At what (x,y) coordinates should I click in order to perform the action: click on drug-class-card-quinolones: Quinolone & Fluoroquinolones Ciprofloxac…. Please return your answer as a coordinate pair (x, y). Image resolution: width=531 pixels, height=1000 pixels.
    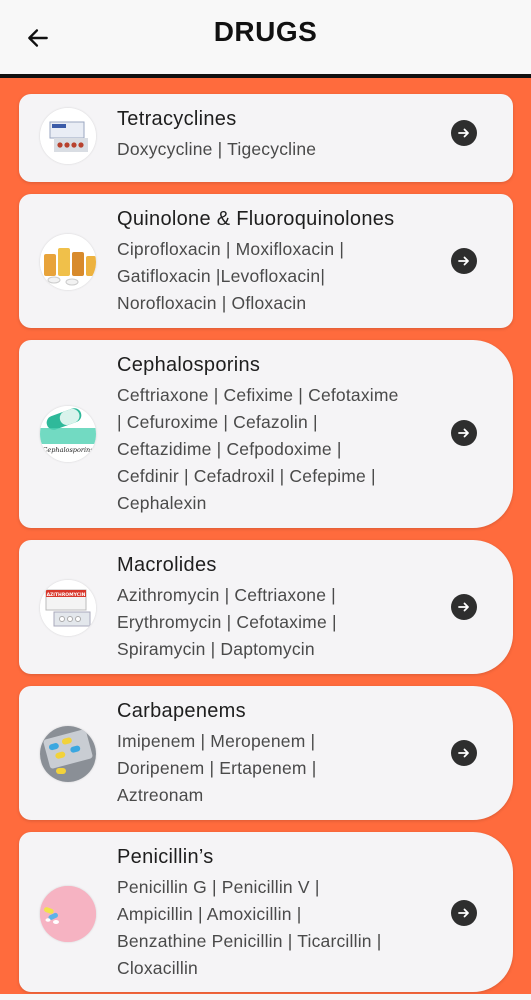
    Looking at the image, I should click on (266, 261).